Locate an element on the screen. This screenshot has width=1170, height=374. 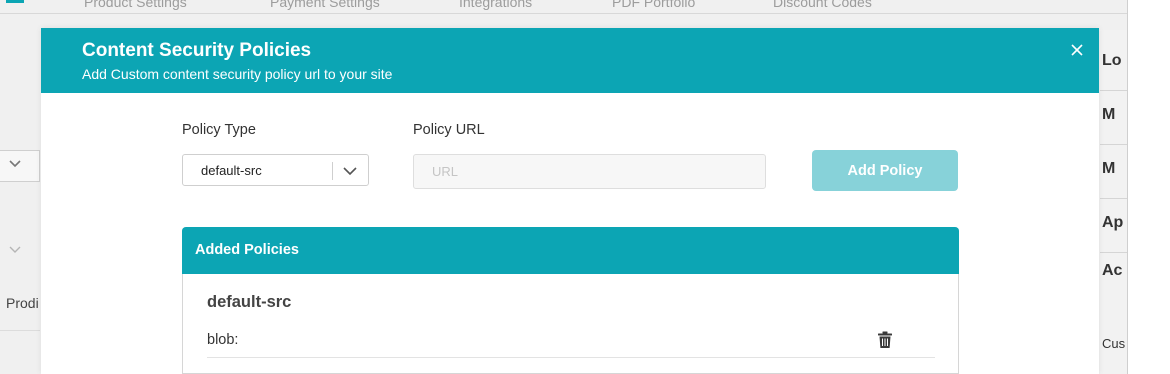
background-select is located at coordinates (20, 166).